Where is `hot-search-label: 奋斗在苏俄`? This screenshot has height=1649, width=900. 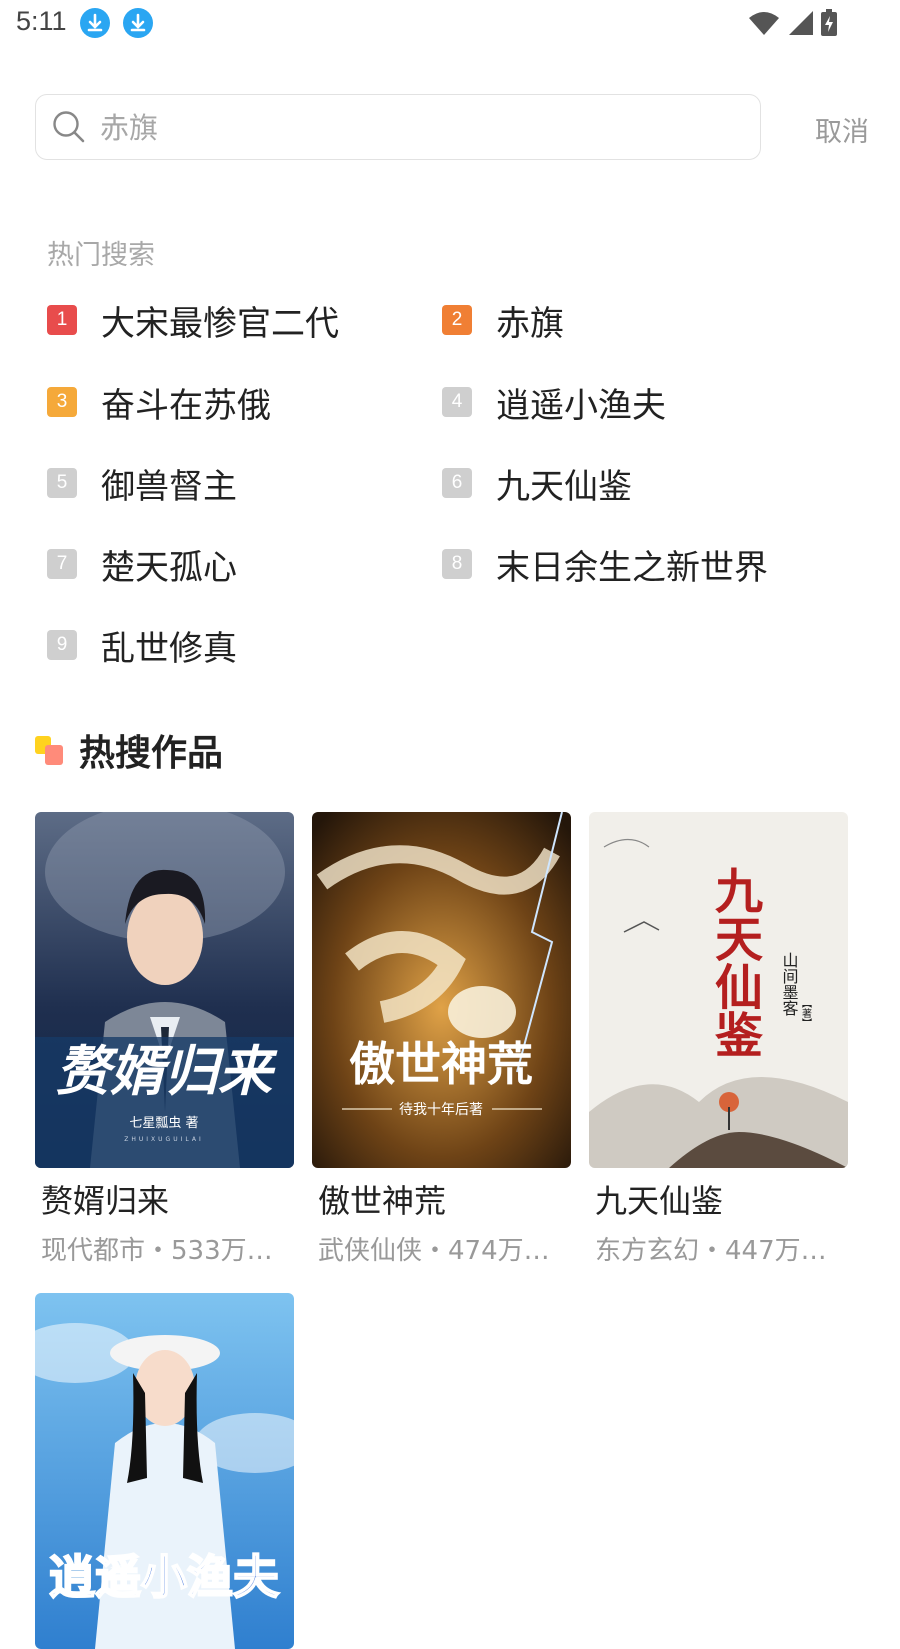
hot-search-label: 奋斗在苏俄 is located at coordinates (186, 405).